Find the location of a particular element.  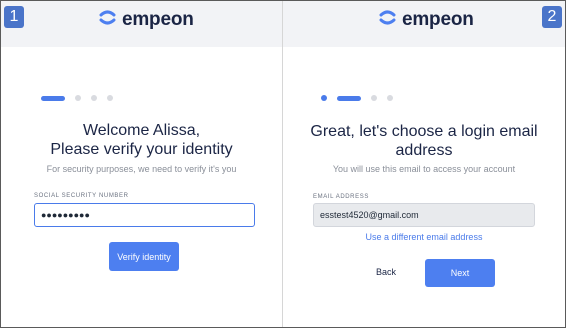

step-badge: 2 is located at coordinates (552, 17).